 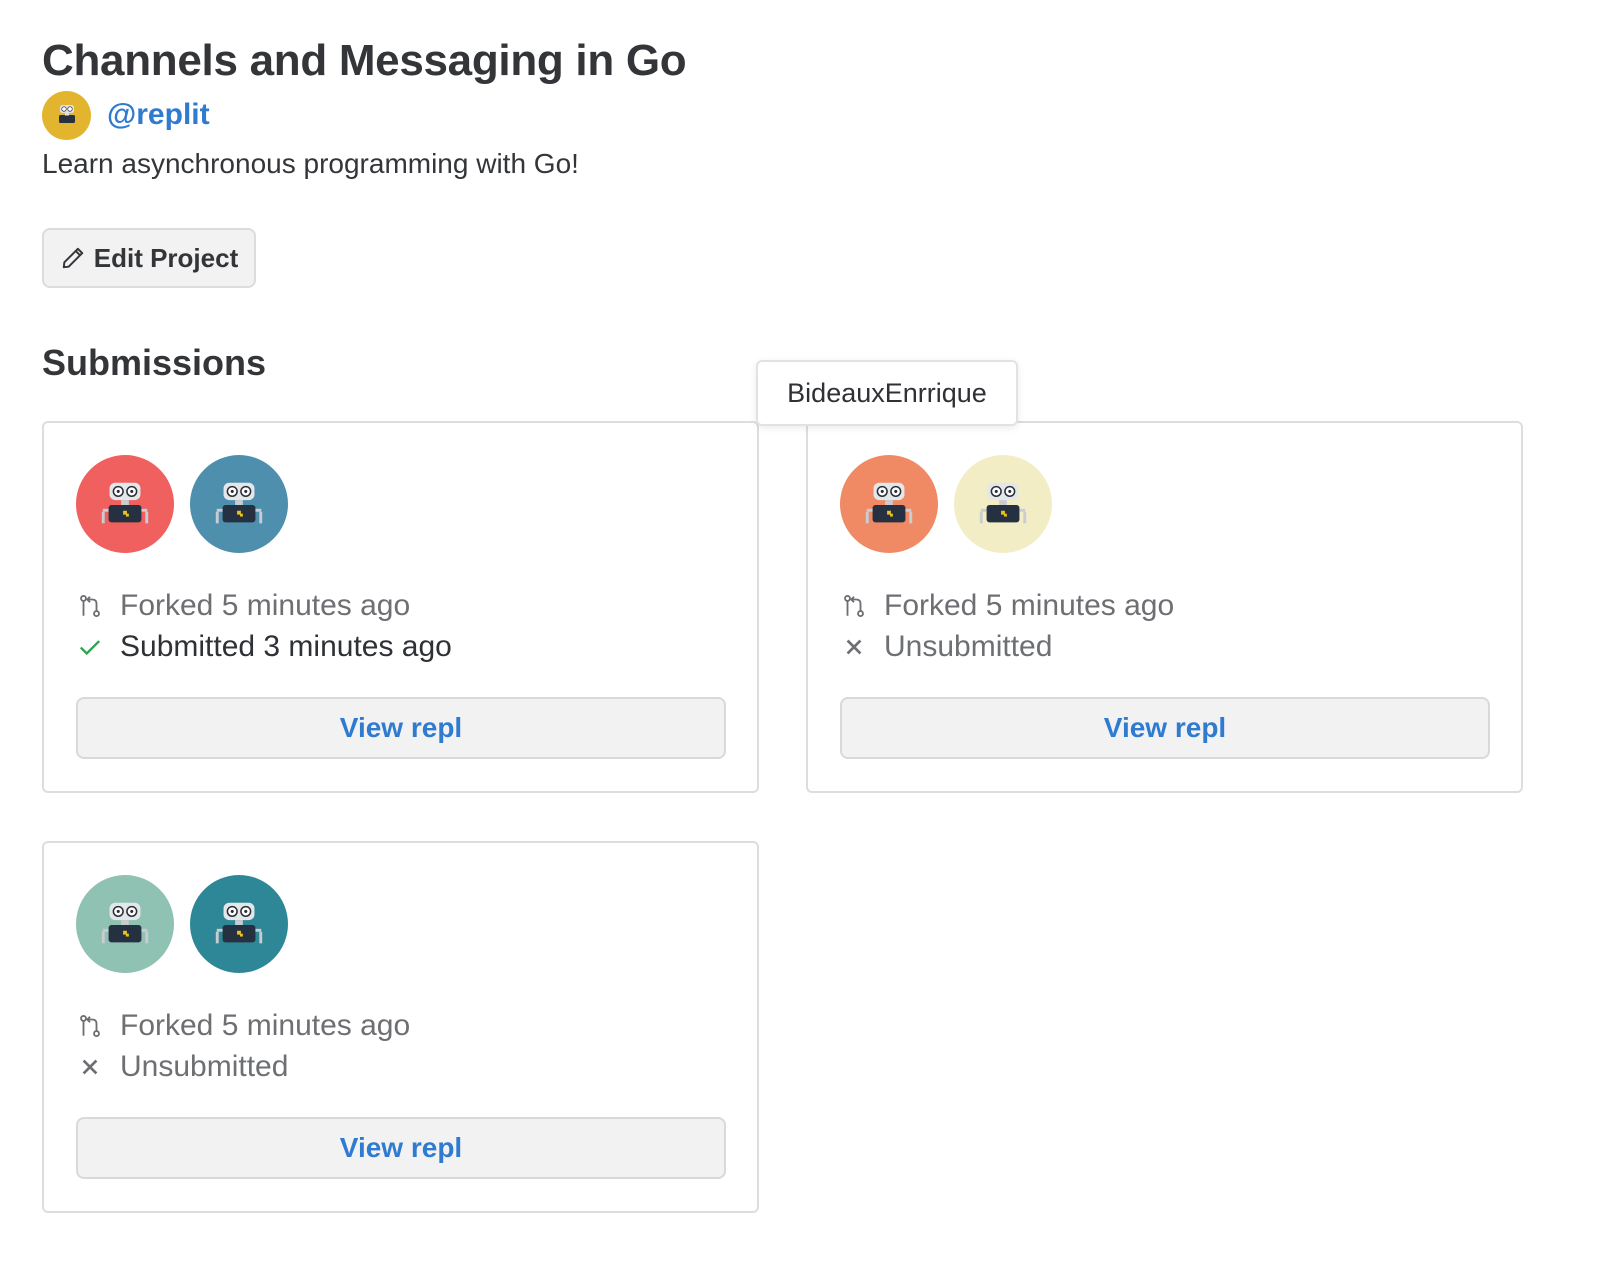 What do you see at coordinates (166, 257) in the screenshot?
I see `edit-project-label: Edit Project` at bounding box center [166, 257].